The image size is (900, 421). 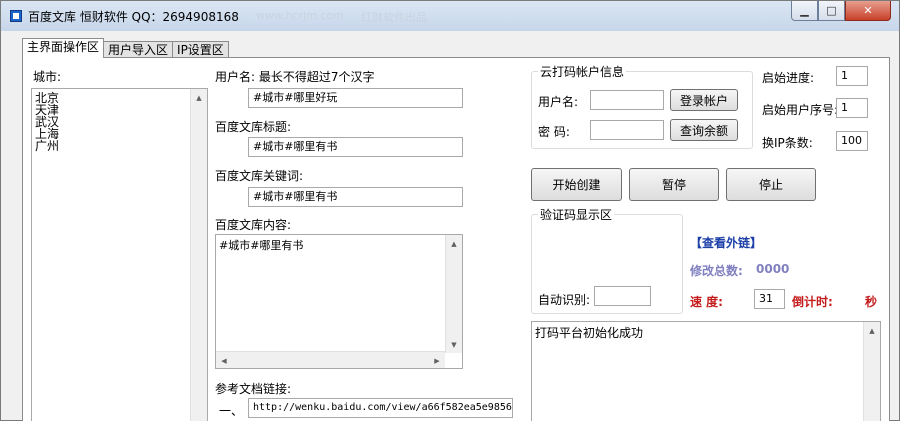 What do you see at coordinates (200, 49) in the screenshot?
I see `tab-ip-settings: IP设置区` at bounding box center [200, 49].